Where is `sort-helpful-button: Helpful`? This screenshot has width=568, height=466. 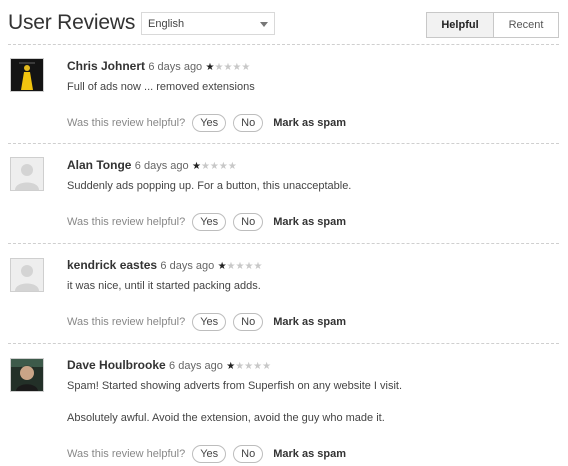 sort-helpful-button: Helpful is located at coordinates (460, 25).